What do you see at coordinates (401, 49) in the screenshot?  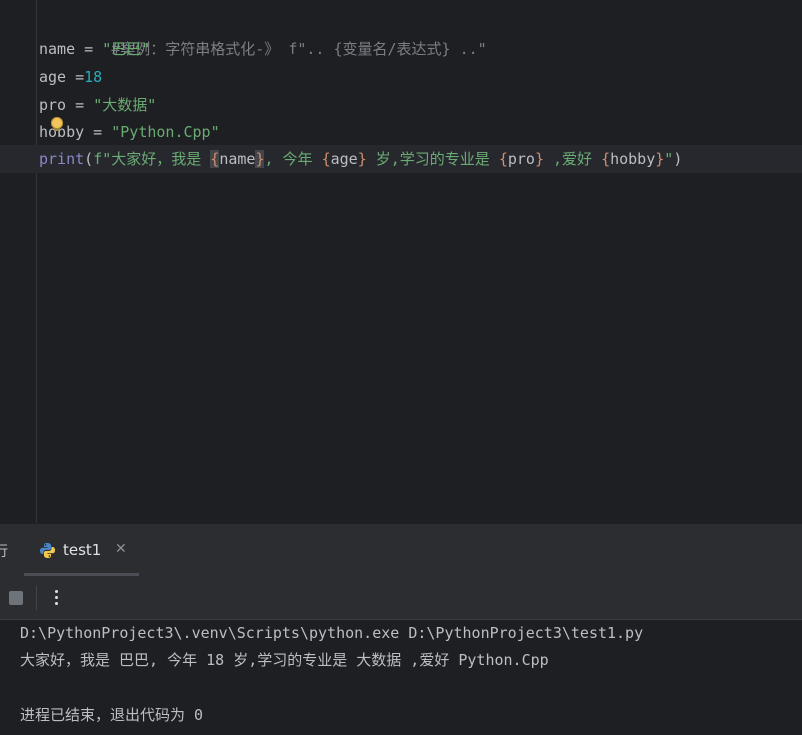 I see `code-line-2: name = "巴巴"` at bounding box center [401, 49].